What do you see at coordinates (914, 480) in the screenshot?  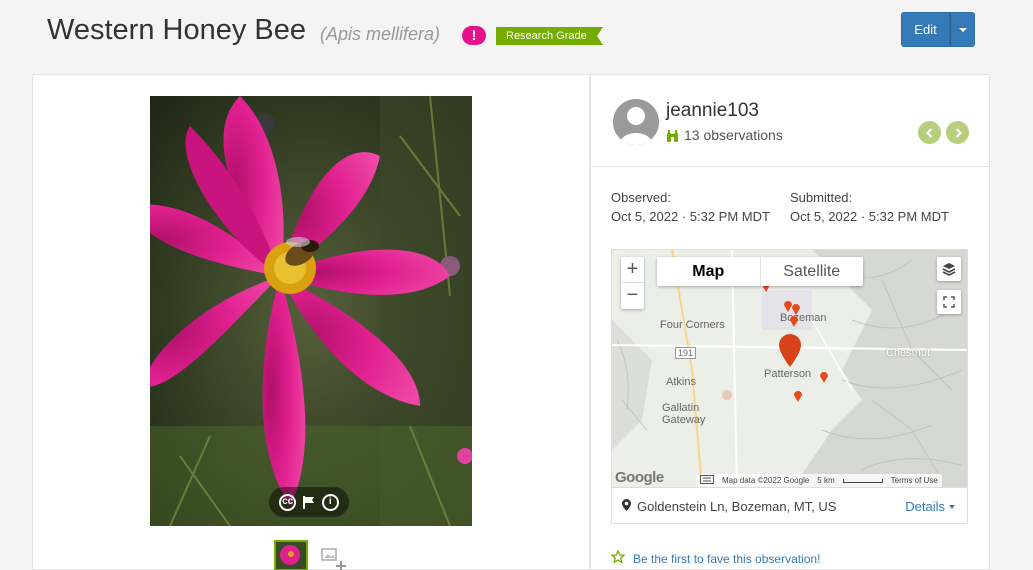 I see `terms-of-use-link: Terms of Use` at bounding box center [914, 480].